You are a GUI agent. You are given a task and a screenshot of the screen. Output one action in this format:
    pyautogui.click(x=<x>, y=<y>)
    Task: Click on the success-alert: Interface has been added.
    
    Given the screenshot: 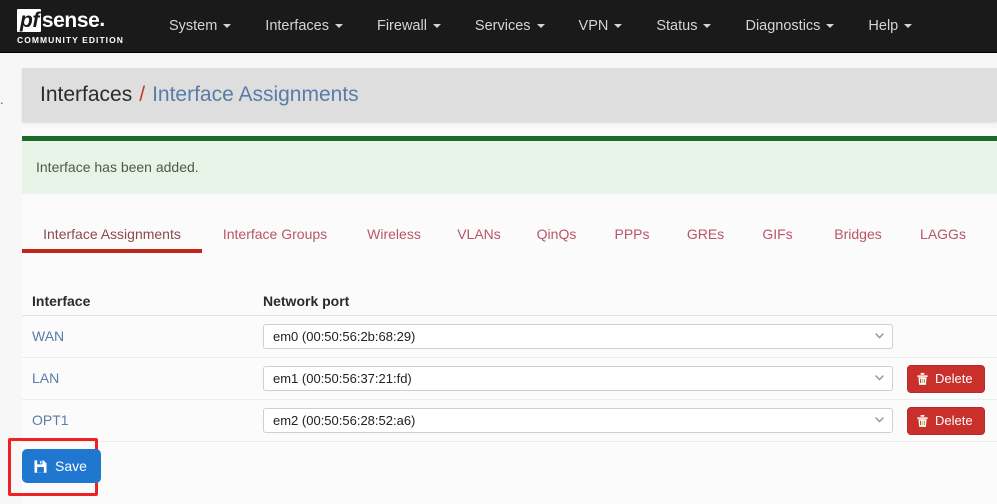 What is the action you would take?
    pyautogui.click(x=509, y=165)
    